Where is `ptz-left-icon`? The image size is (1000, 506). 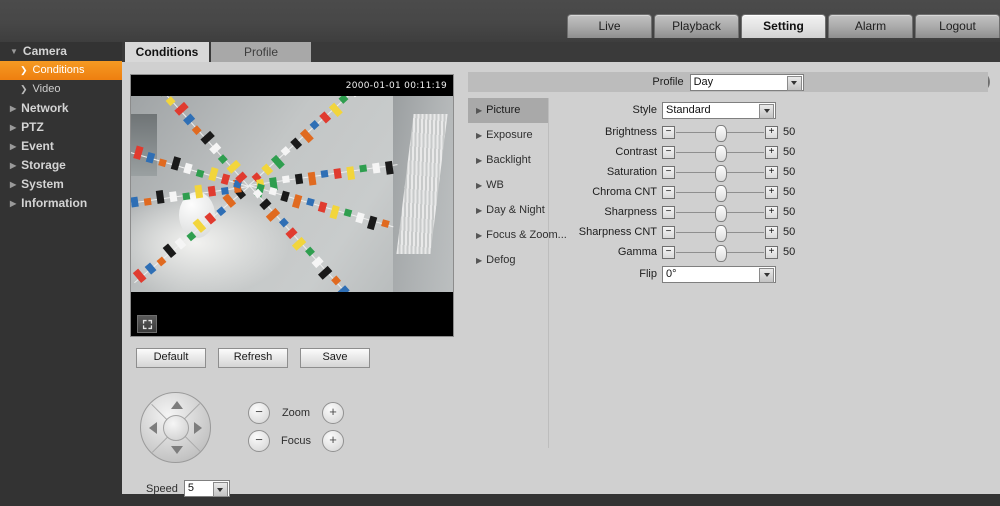
ptz-left-icon is located at coordinates (153, 428).